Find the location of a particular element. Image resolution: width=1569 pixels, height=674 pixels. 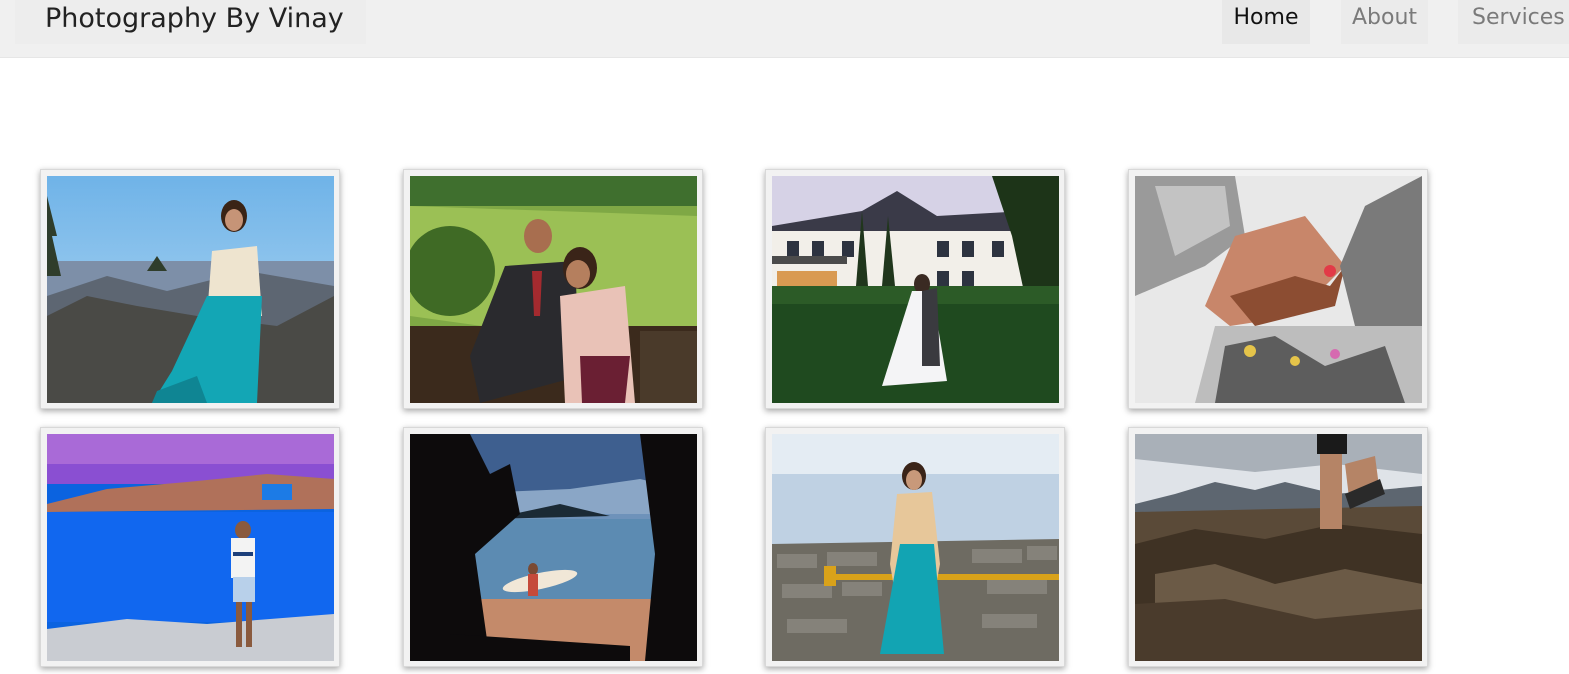

nav-services-link: Services is located at coordinates (1513, 22).